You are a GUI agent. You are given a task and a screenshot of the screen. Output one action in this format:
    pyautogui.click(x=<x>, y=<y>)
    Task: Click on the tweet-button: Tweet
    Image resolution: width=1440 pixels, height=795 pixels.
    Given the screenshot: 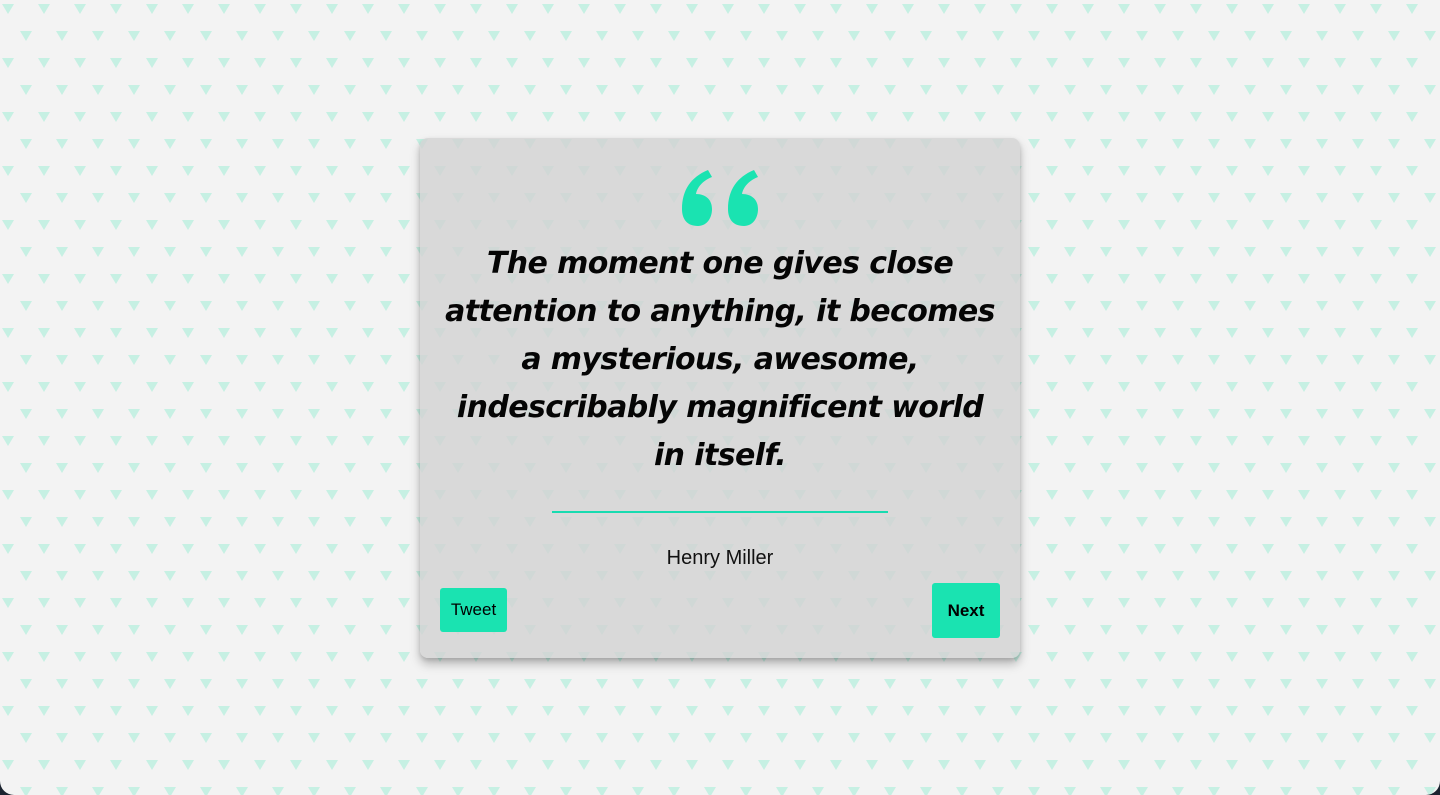 What is the action you would take?
    pyautogui.click(x=473, y=610)
    